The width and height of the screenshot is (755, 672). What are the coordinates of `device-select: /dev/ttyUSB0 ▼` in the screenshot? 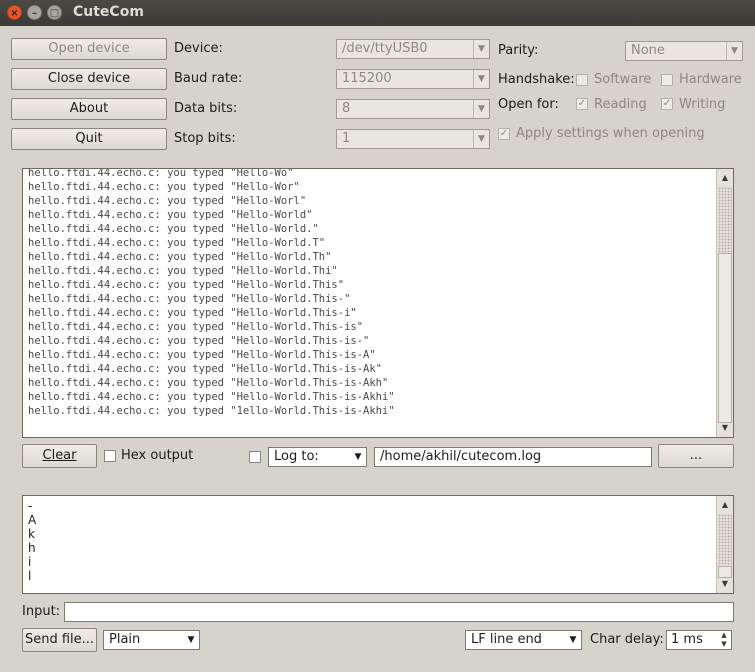 It's located at (413, 49).